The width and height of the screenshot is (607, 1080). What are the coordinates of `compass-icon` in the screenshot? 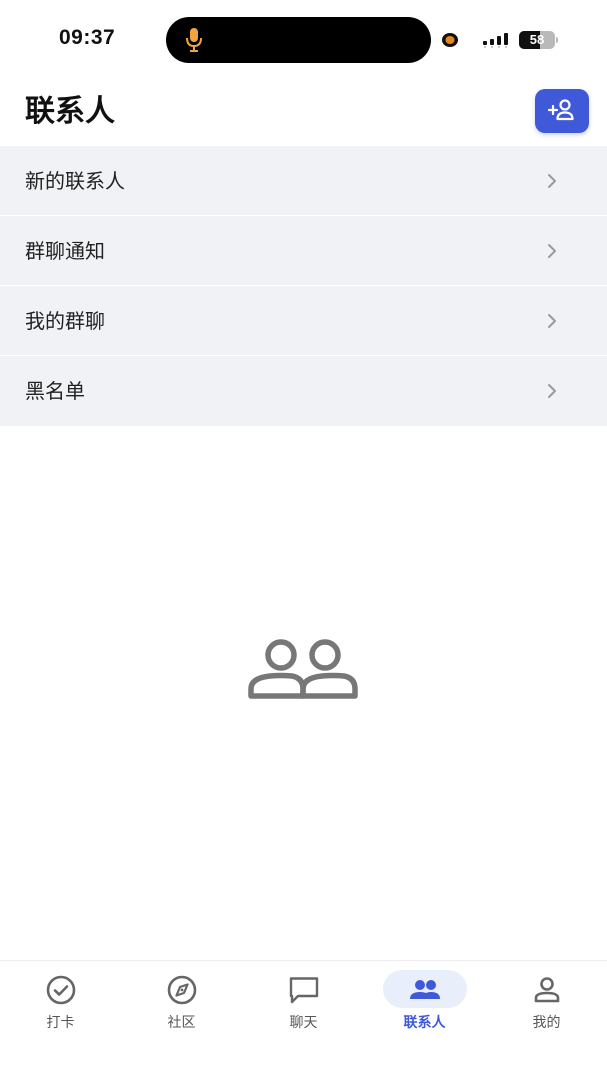 It's located at (182, 990).